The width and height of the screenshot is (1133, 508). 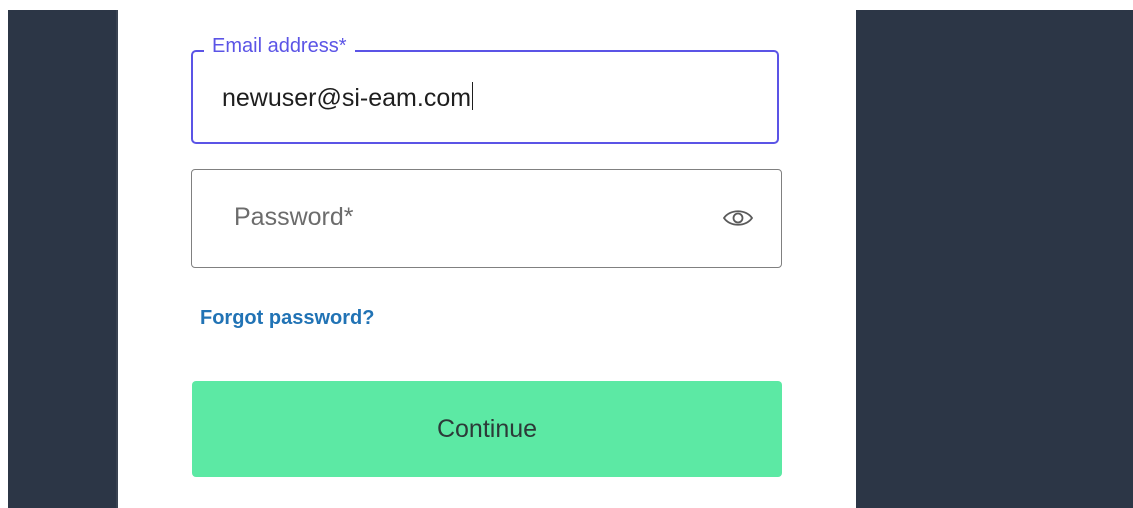 I want to click on text-caret, so click(x=473, y=96).